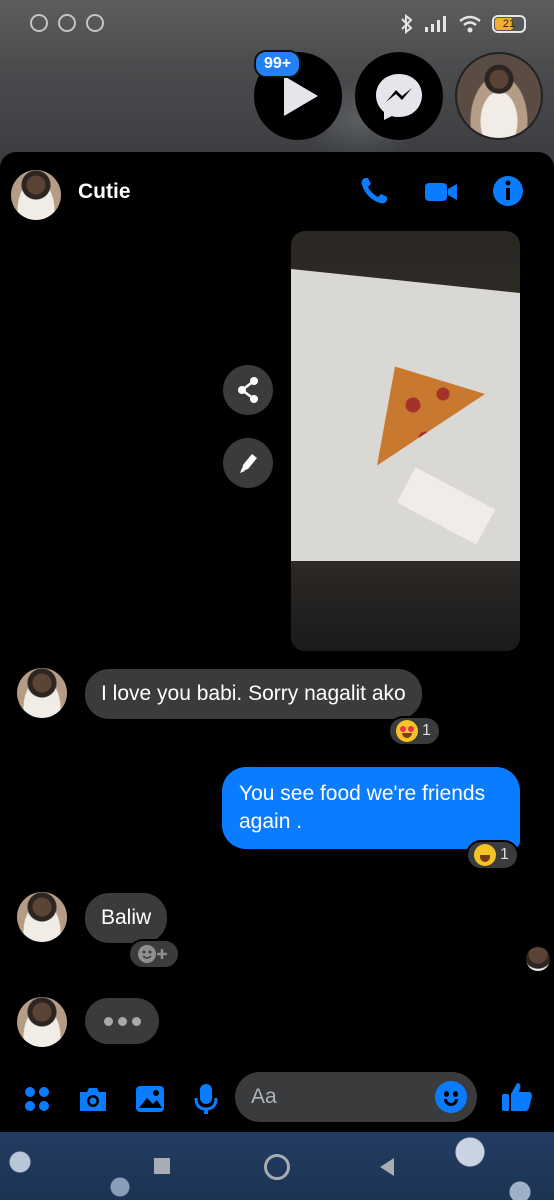 This screenshot has height=1200, width=554. Describe the element at coordinates (485, 855) in the screenshot. I see `laughing-emoji-icon` at that location.